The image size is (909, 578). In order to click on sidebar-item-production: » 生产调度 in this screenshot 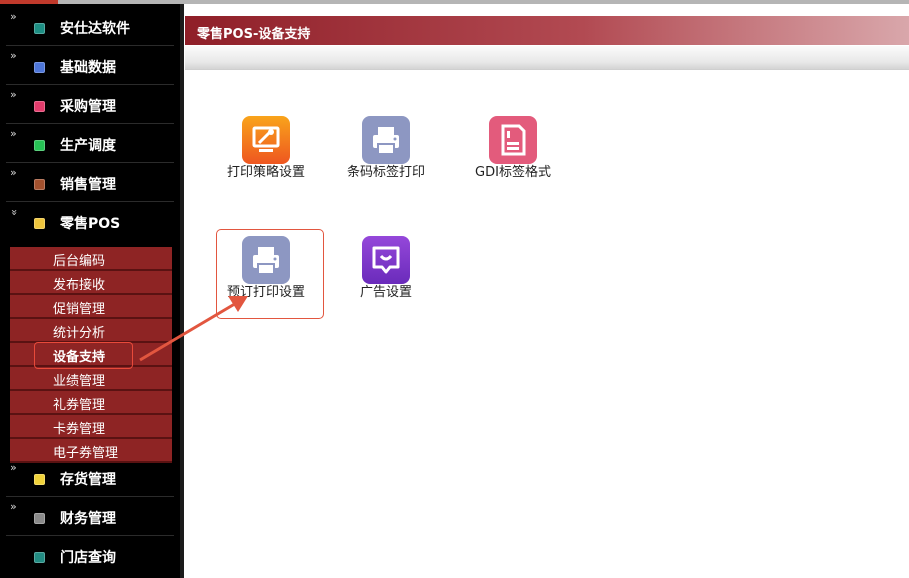, I will do `click(89, 144)`.